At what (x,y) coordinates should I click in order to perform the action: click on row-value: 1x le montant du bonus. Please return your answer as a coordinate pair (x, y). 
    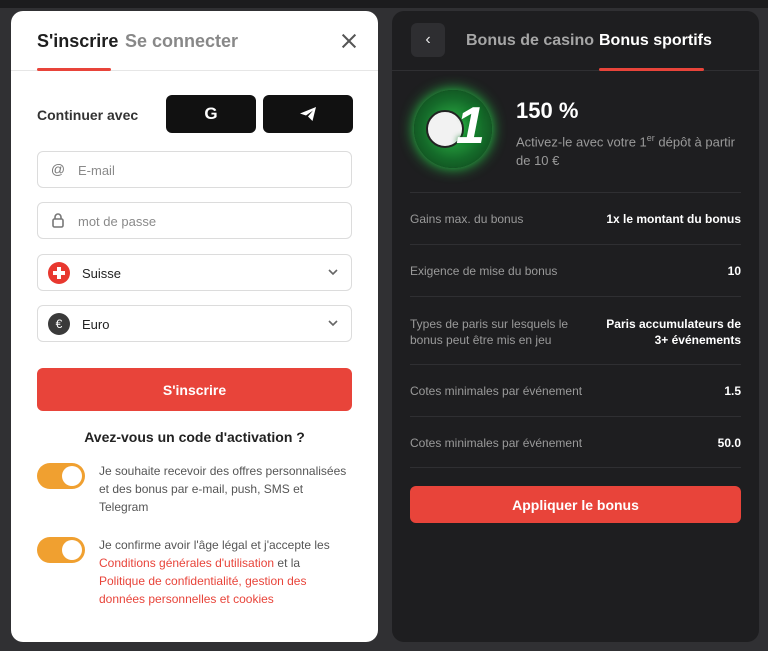
    Looking at the image, I should click on (673, 219).